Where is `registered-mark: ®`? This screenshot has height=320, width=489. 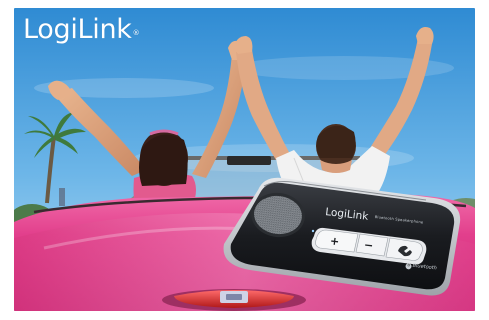 registered-mark: ® is located at coordinates (136, 33).